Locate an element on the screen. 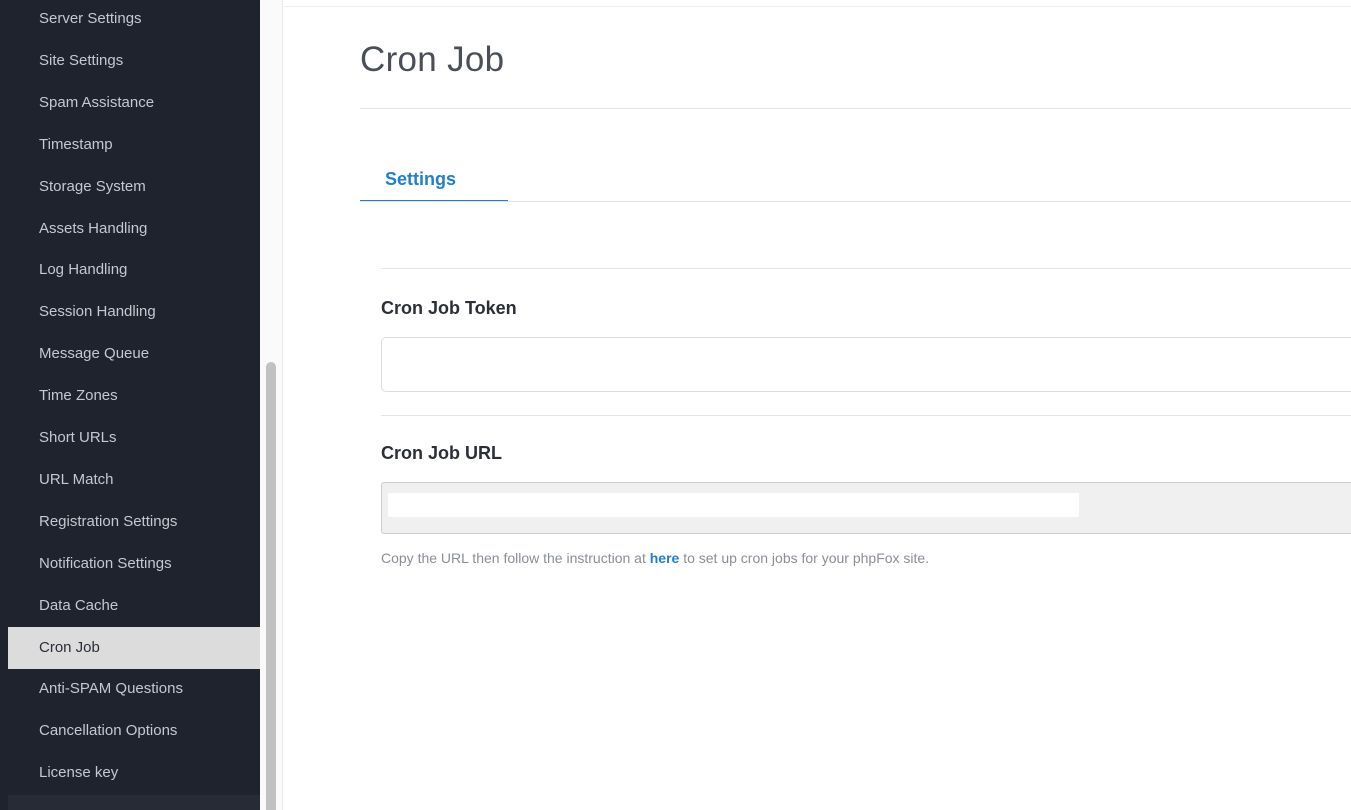  cron-job-url-label: Cron Job URL is located at coordinates (441, 453).